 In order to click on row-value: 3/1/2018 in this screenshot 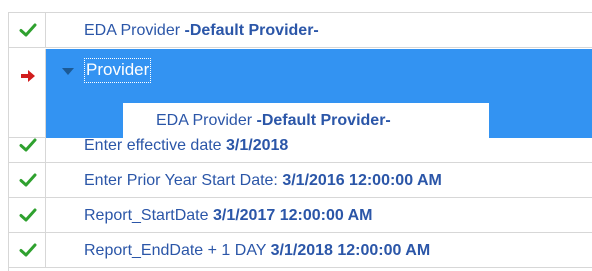, I will do `click(257, 145)`.